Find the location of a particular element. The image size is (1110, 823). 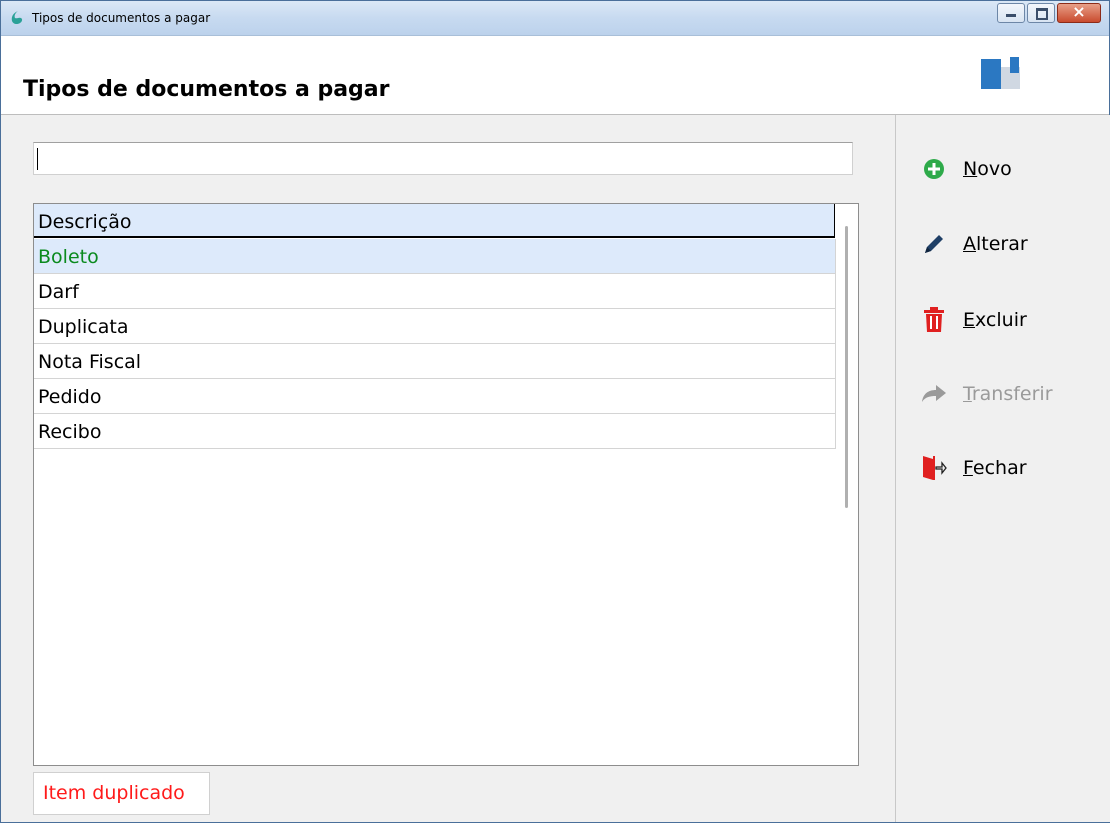

title-bar: Tipos de documentos a pagar × is located at coordinates (555, 18).